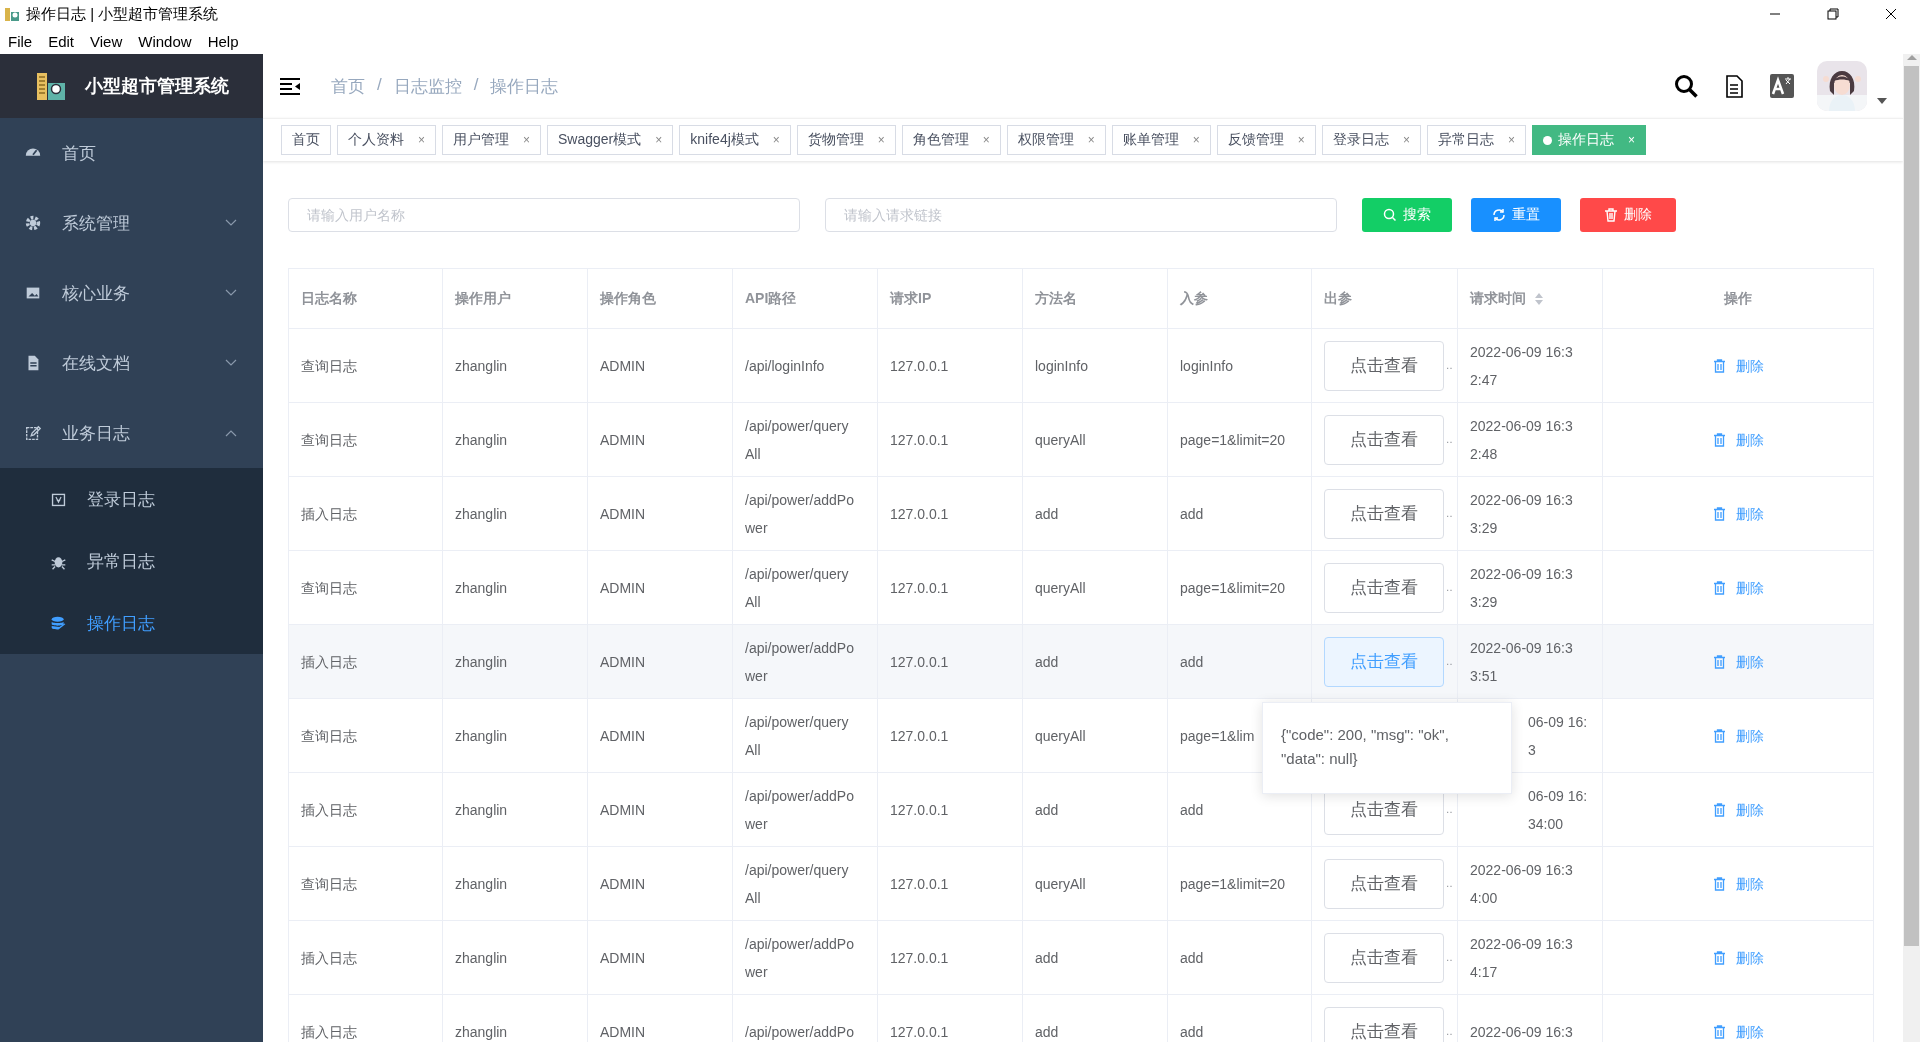 This screenshot has height=1042, width=1920. What do you see at coordinates (1266, 140) in the screenshot?
I see `tab: 反馈管理 ×` at bounding box center [1266, 140].